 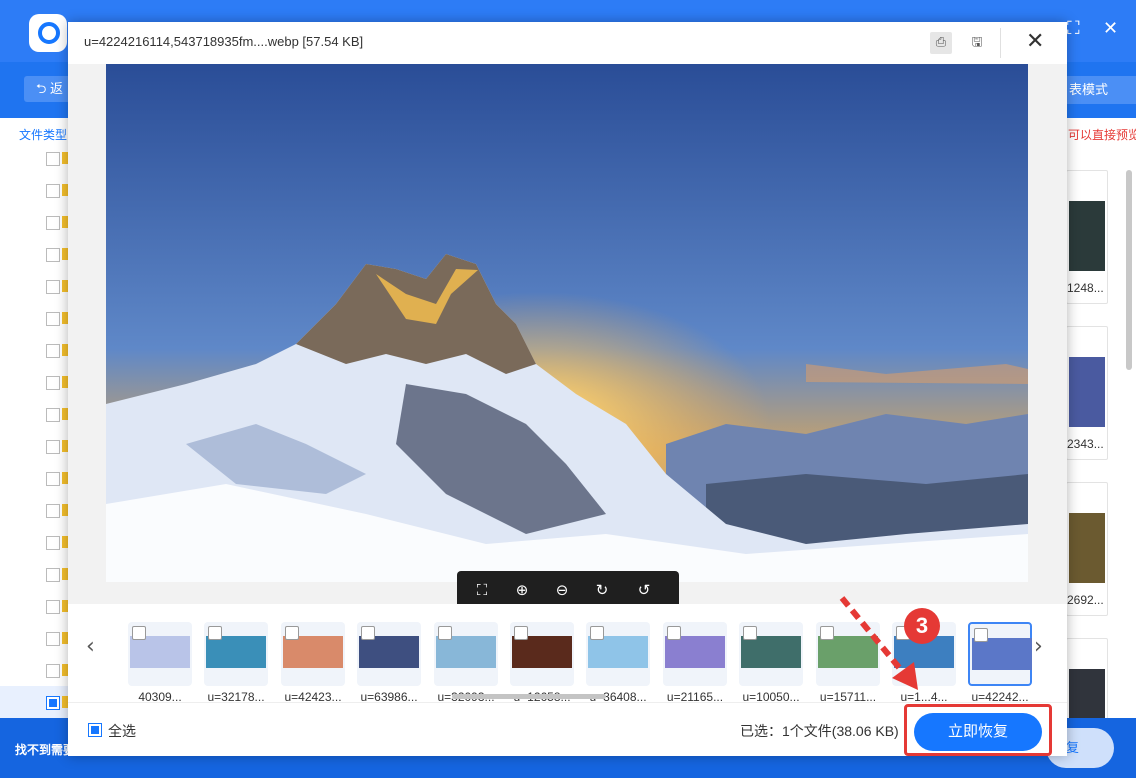 I want to click on selected-tree-row, so click(x=35, y=702).